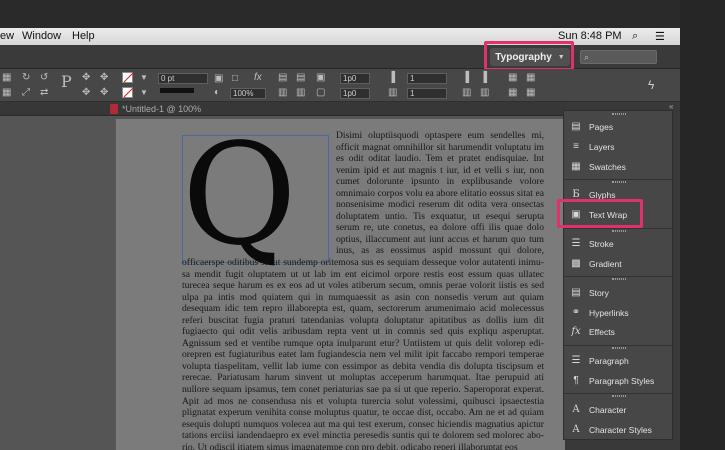  I want to click on menu-help: Help, so click(83, 36).